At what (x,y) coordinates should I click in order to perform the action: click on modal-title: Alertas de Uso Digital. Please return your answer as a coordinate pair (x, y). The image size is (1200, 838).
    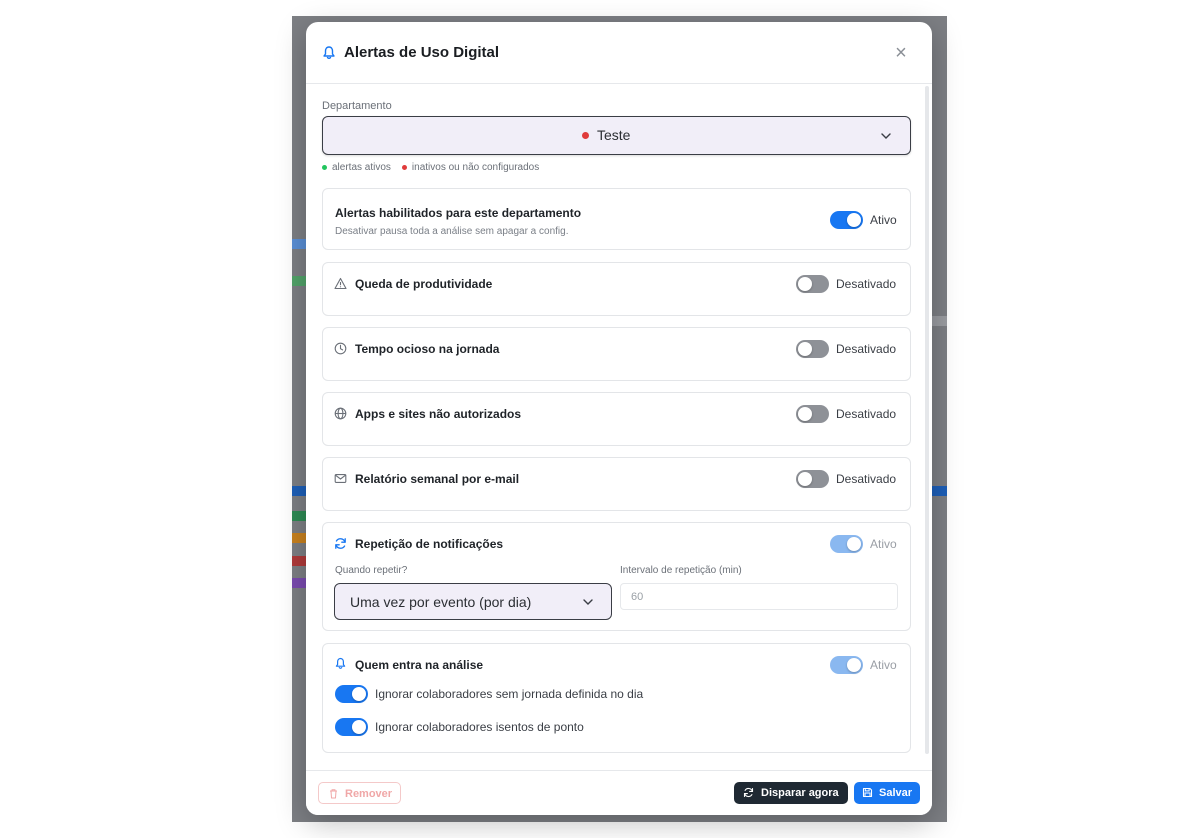
    Looking at the image, I should click on (422, 52).